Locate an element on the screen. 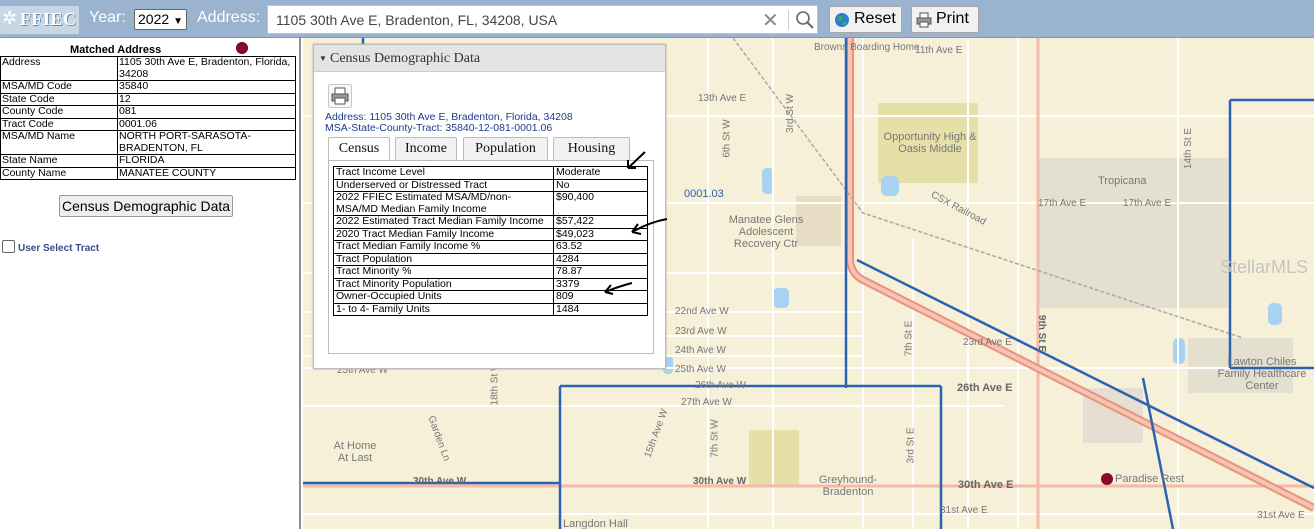 The height and width of the screenshot is (529, 1314). annotation-layer is located at coordinates (636, 223).